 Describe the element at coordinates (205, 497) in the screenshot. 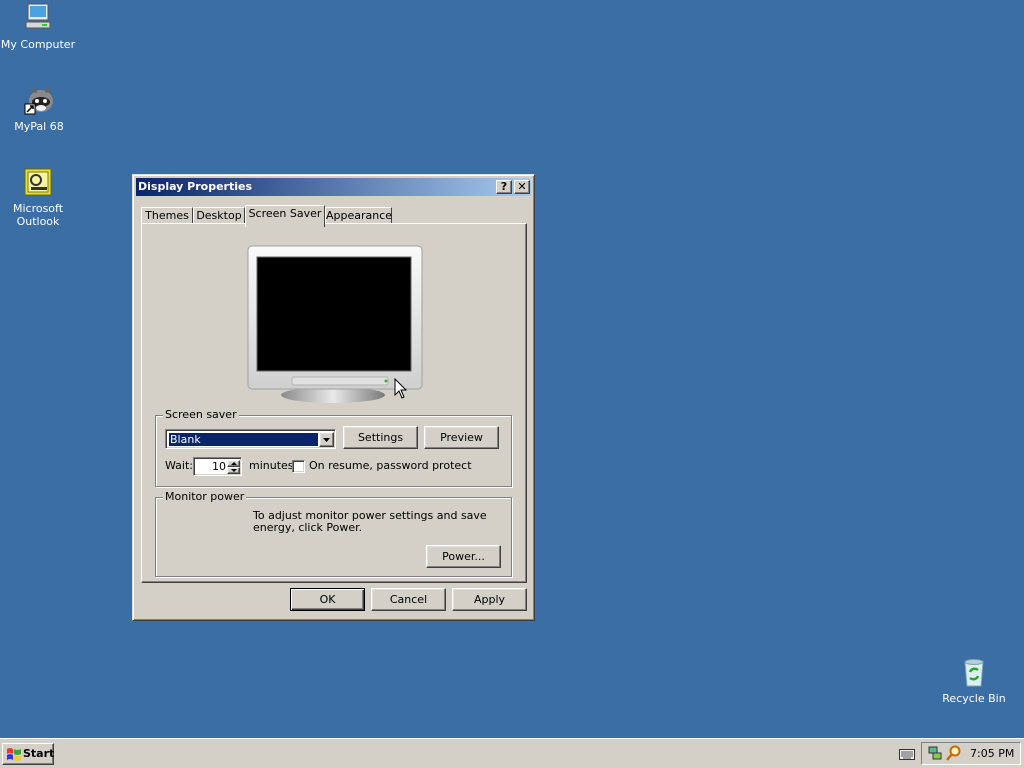

I see `monitor-power-group-title: Monitor power` at that location.